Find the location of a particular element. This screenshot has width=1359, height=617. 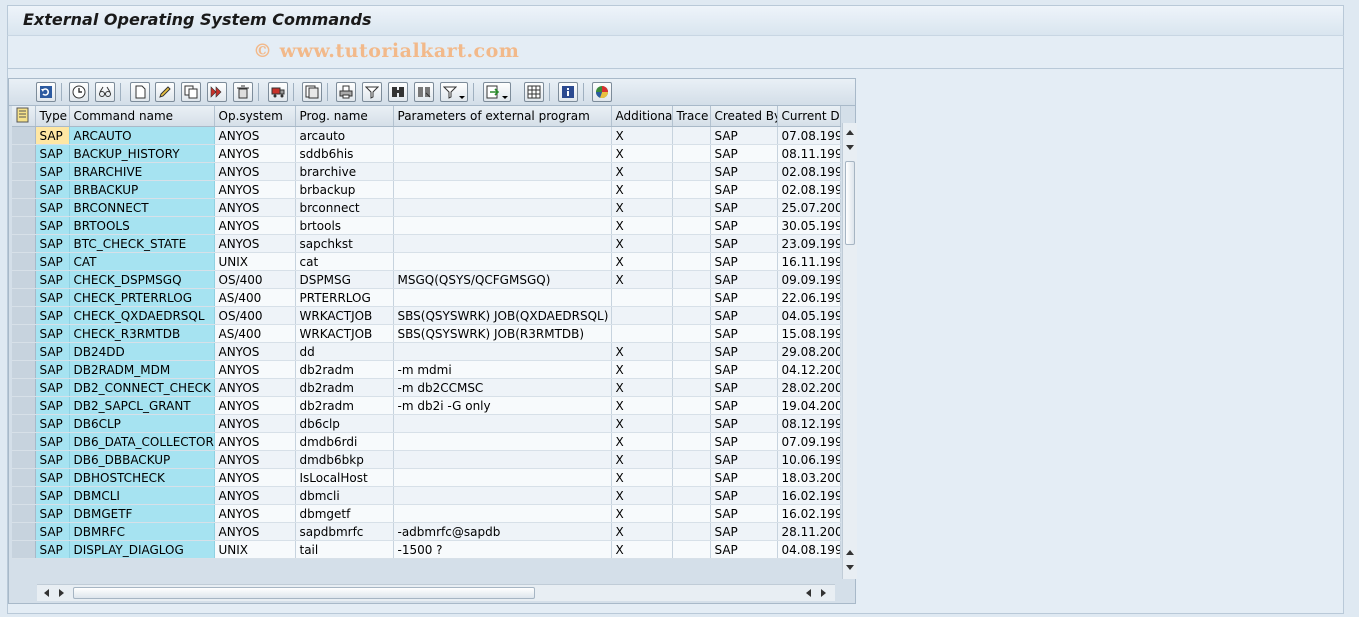

scroll-page-up-icon is located at coordinates (850, 552).